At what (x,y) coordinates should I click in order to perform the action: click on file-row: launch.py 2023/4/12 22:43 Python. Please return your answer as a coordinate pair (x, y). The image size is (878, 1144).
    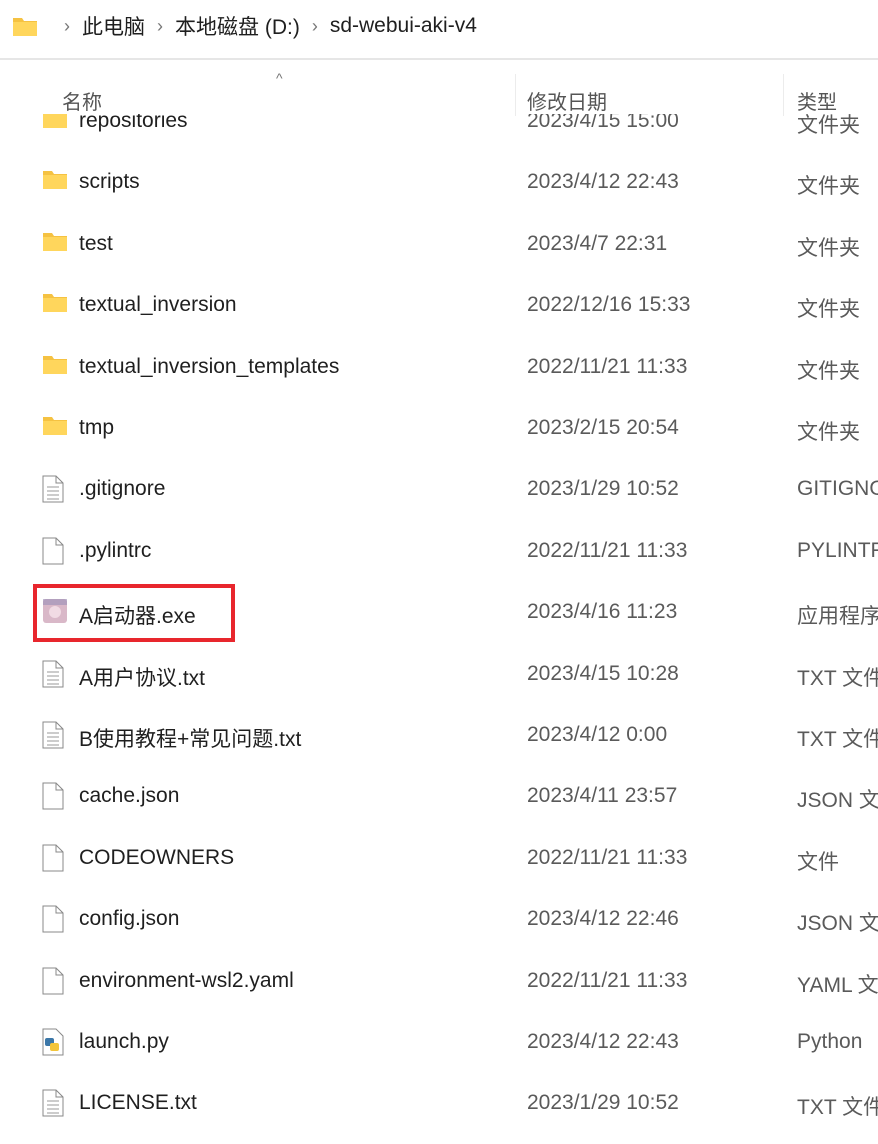
    Looking at the image, I should click on (439, 1042).